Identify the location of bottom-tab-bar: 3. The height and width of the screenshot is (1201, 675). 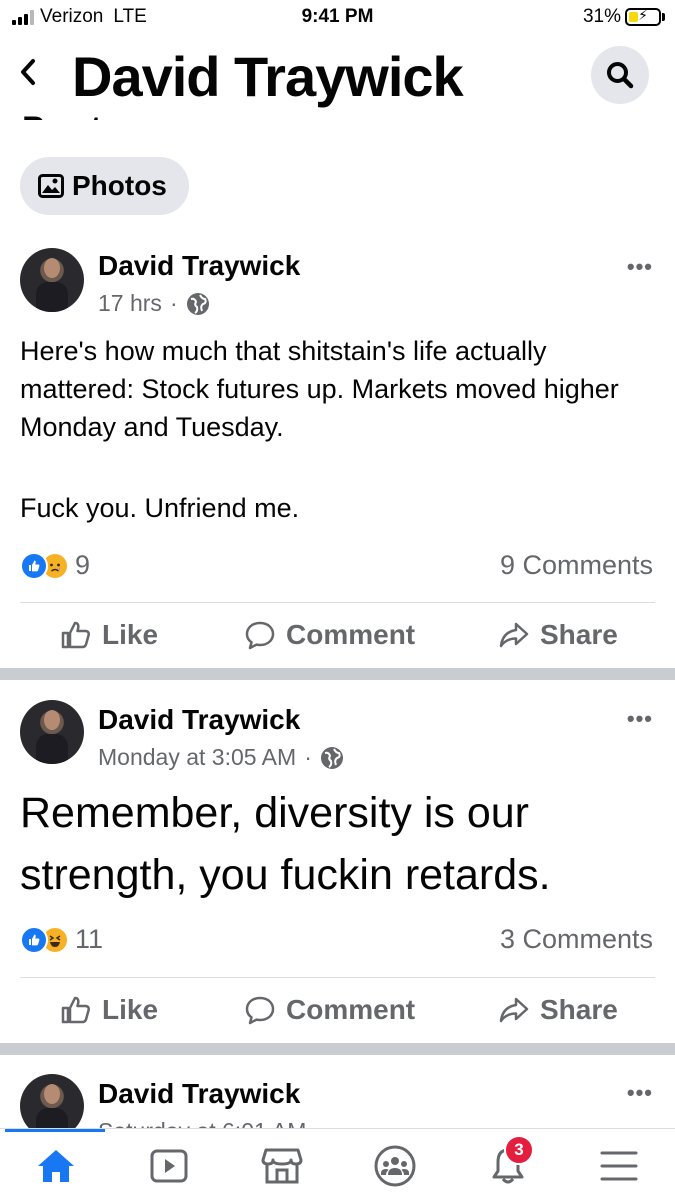
(337, 1164).